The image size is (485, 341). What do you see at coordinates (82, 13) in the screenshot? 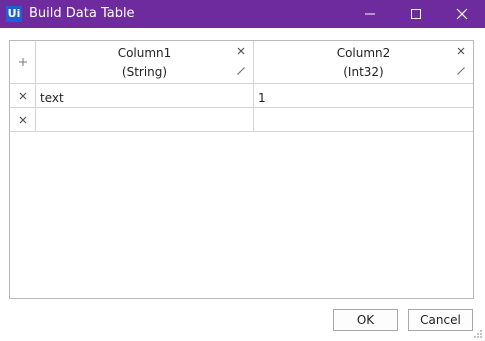
I see `window-title: Build Data Table` at bounding box center [82, 13].